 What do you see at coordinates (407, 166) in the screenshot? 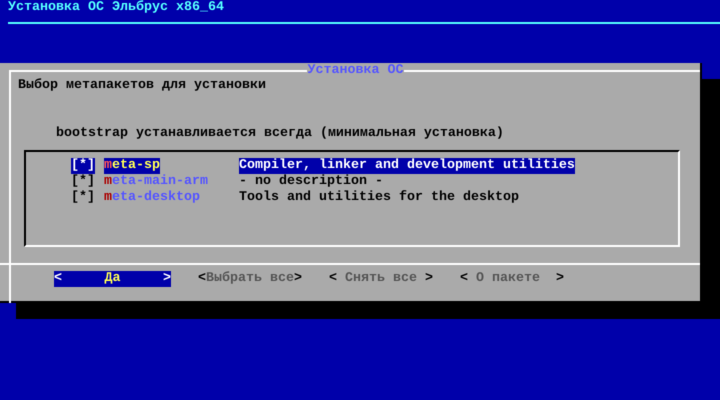
I see `package-description: Compiler, linker and development utilities` at bounding box center [407, 166].